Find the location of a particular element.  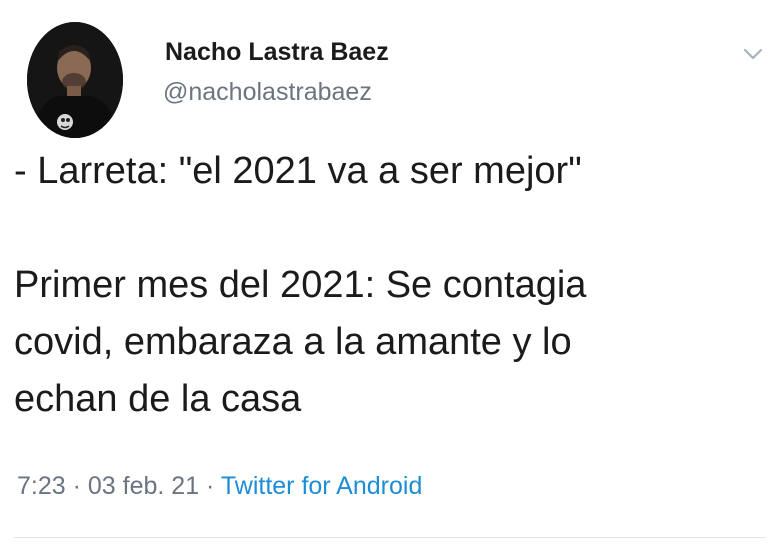

tweet-line: - Larreta: "el 2021 va a ser mejor" is located at coordinates (298, 171).